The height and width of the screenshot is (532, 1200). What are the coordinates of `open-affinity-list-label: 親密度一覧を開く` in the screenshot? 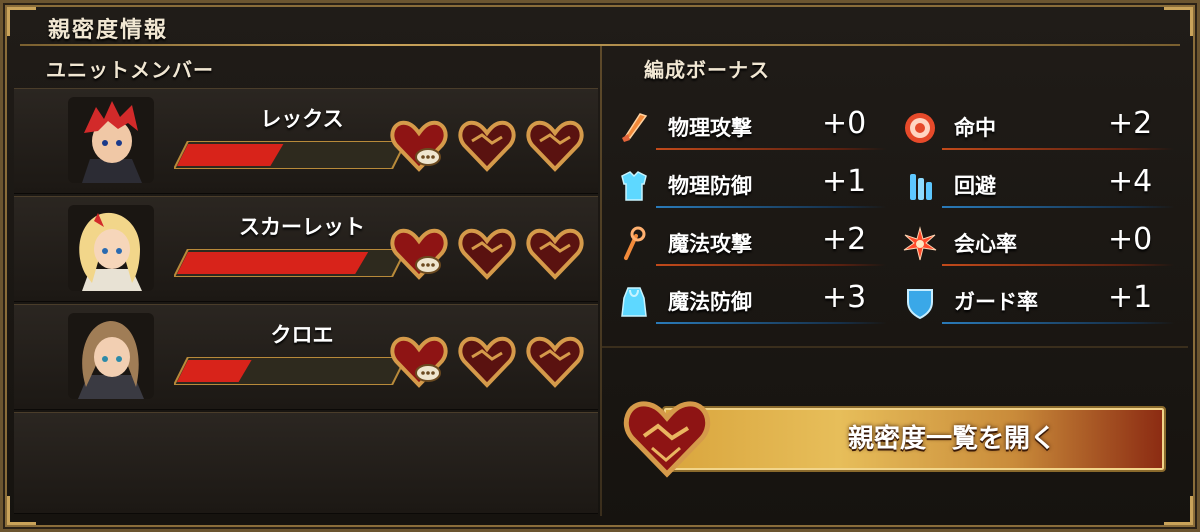 It's located at (951, 439).